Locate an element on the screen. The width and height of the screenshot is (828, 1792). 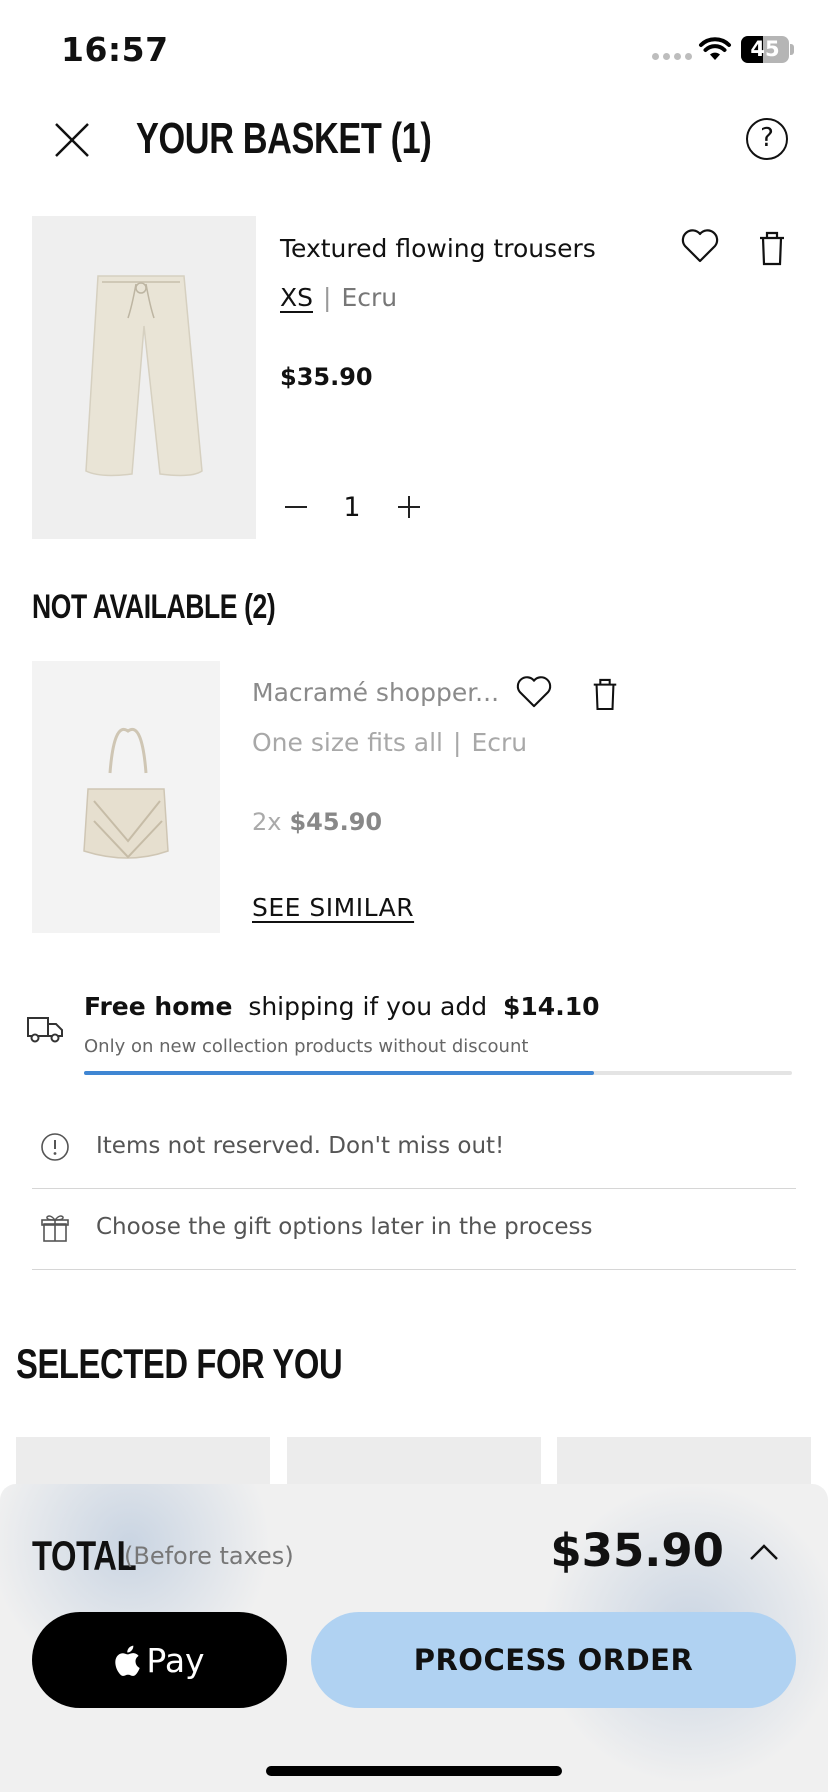
home-indicator is located at coordinates (414, 1771).